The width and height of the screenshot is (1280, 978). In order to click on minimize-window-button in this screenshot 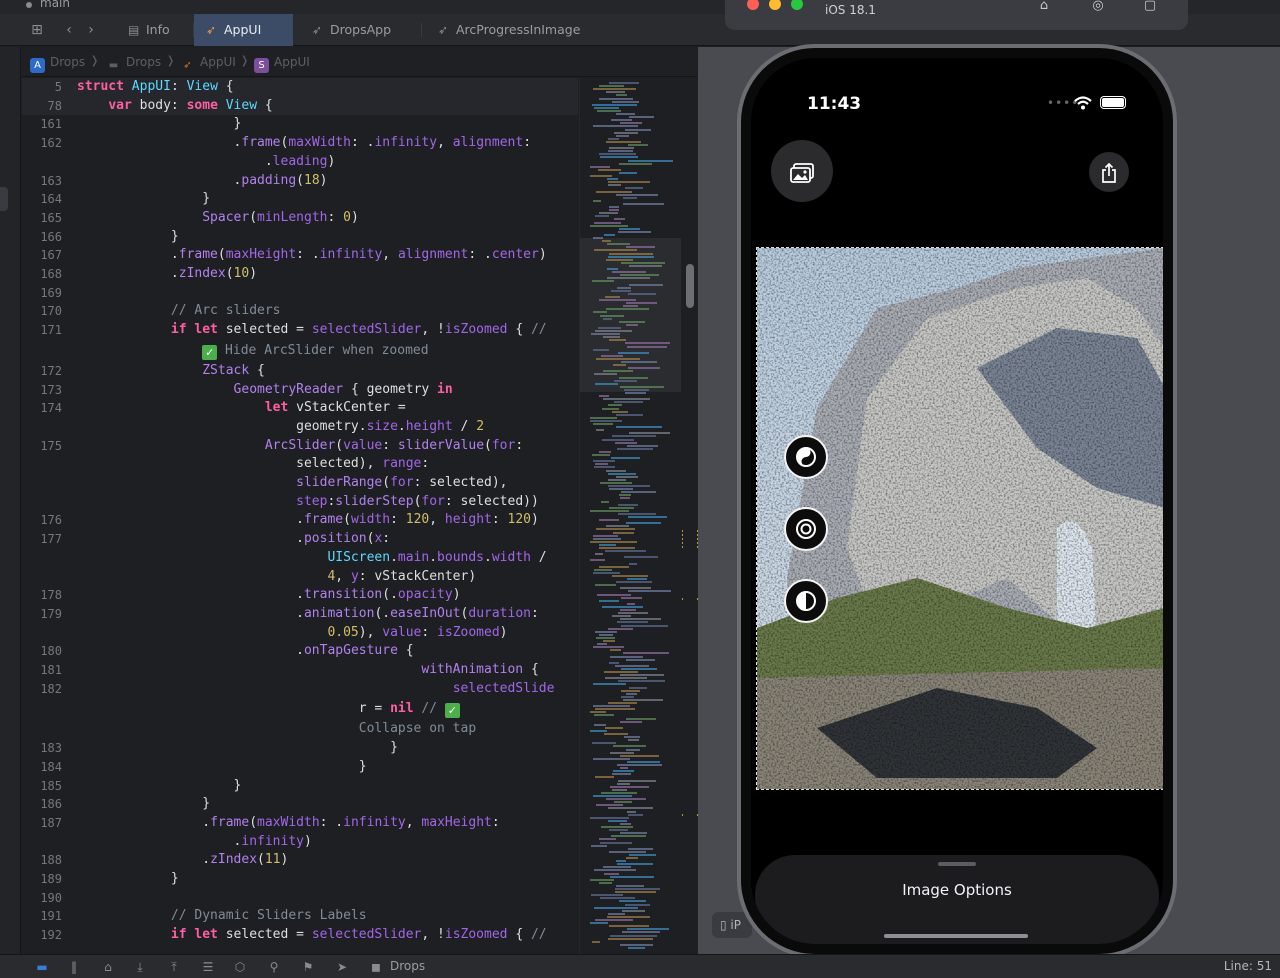, I will do `click(775, 5)`.